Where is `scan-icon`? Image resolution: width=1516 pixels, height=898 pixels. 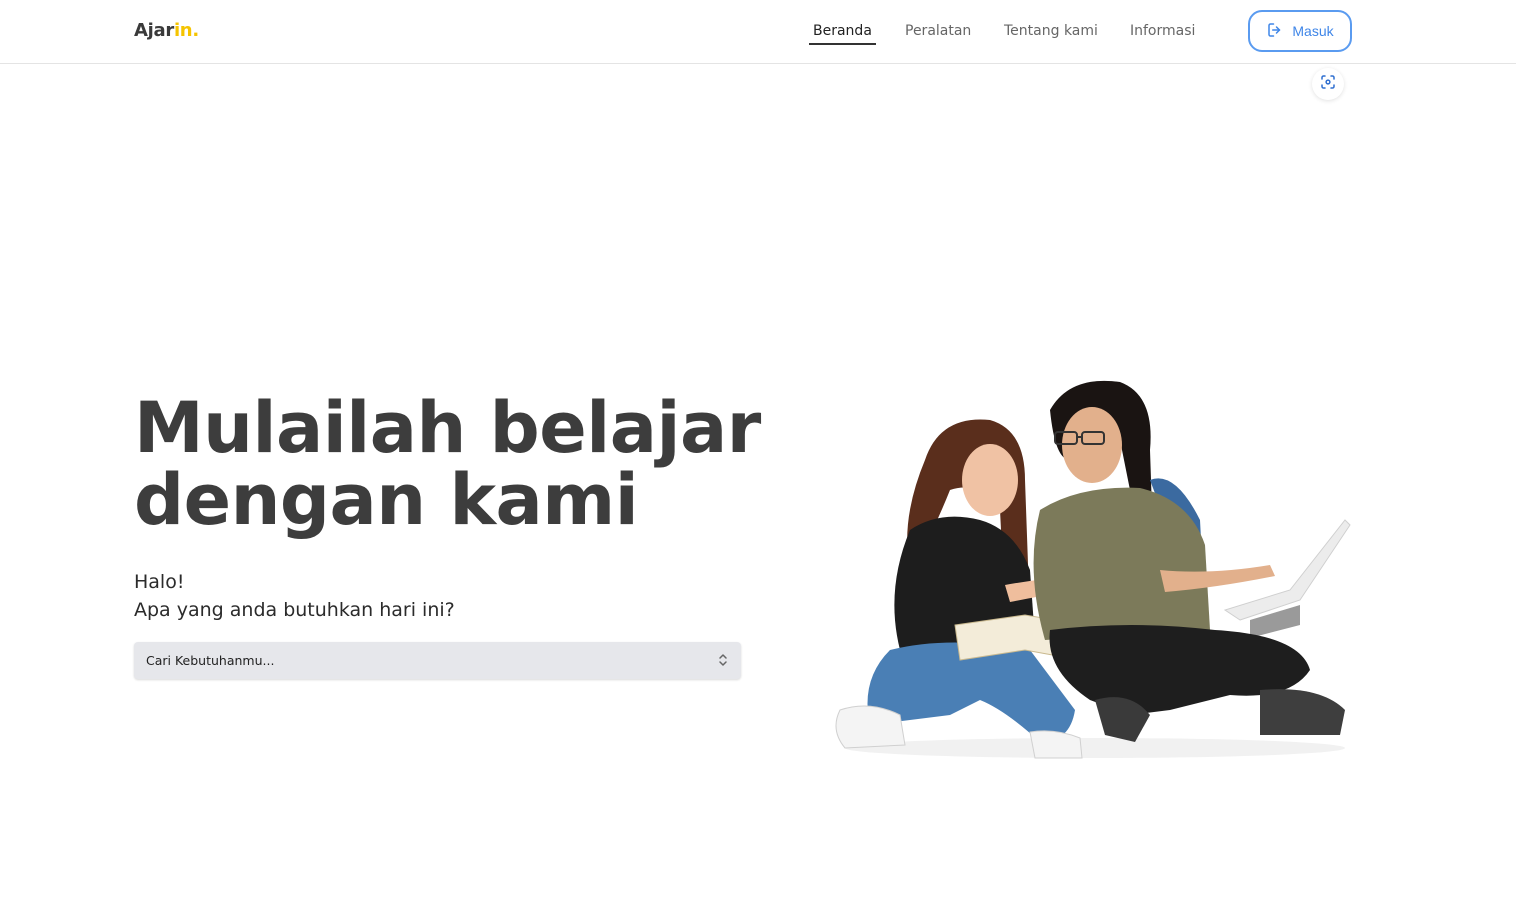
scan-icon is located at coordinates (1328, 84).